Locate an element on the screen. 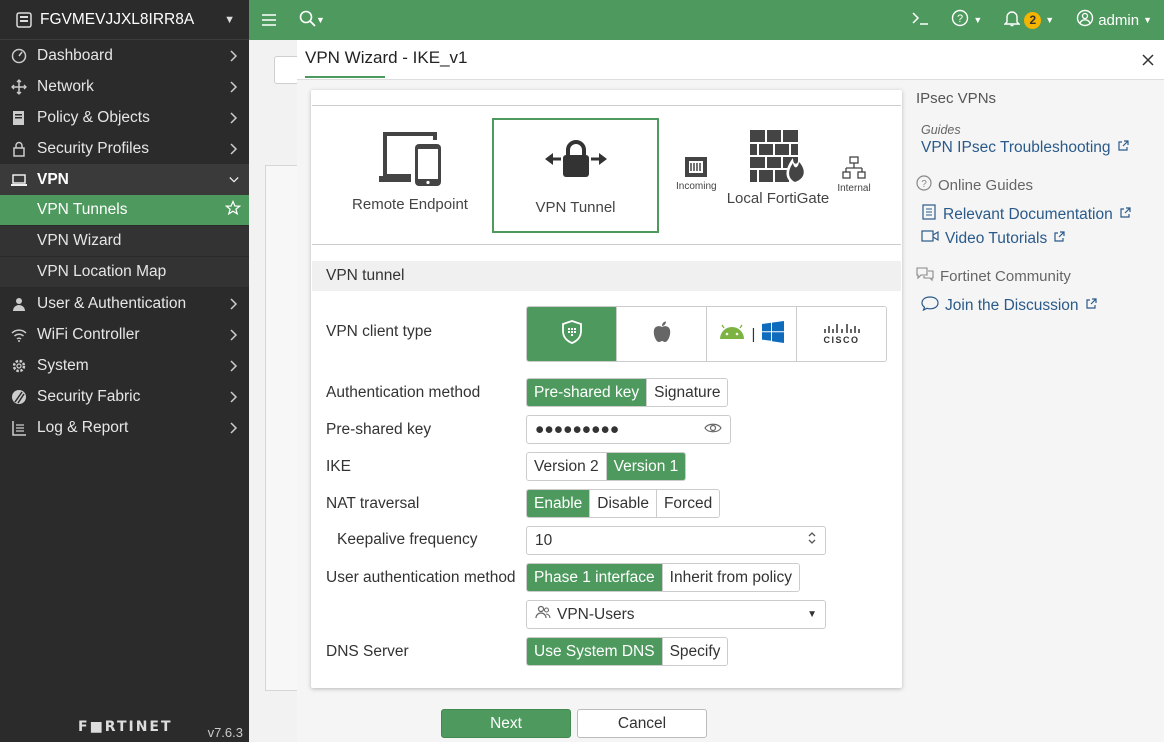 The width and height of the screenshot is (1164, 742). android-icon is located at coordinates (732, 334).